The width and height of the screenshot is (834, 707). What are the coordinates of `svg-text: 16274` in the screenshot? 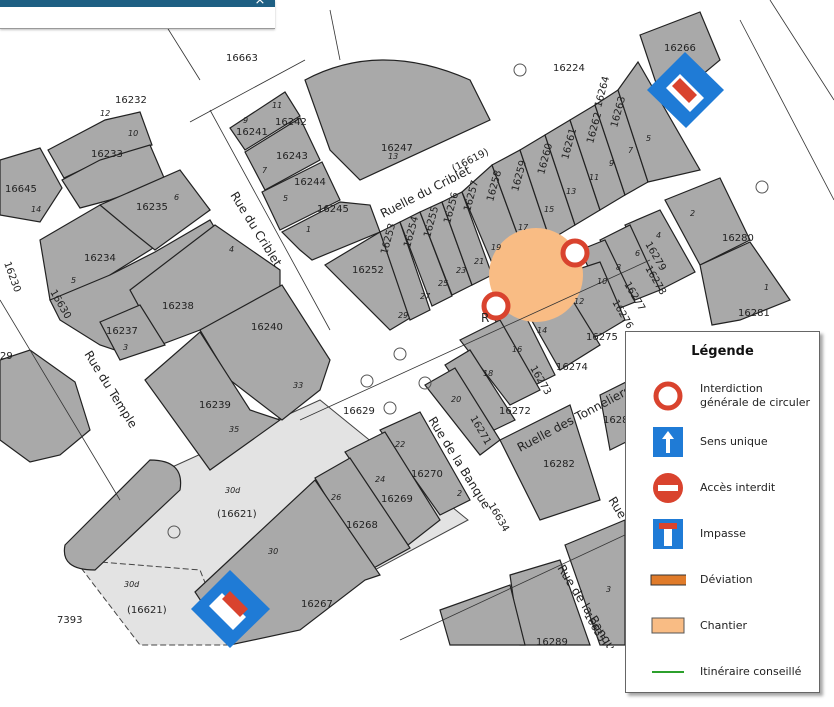 It's located at (572, 367).